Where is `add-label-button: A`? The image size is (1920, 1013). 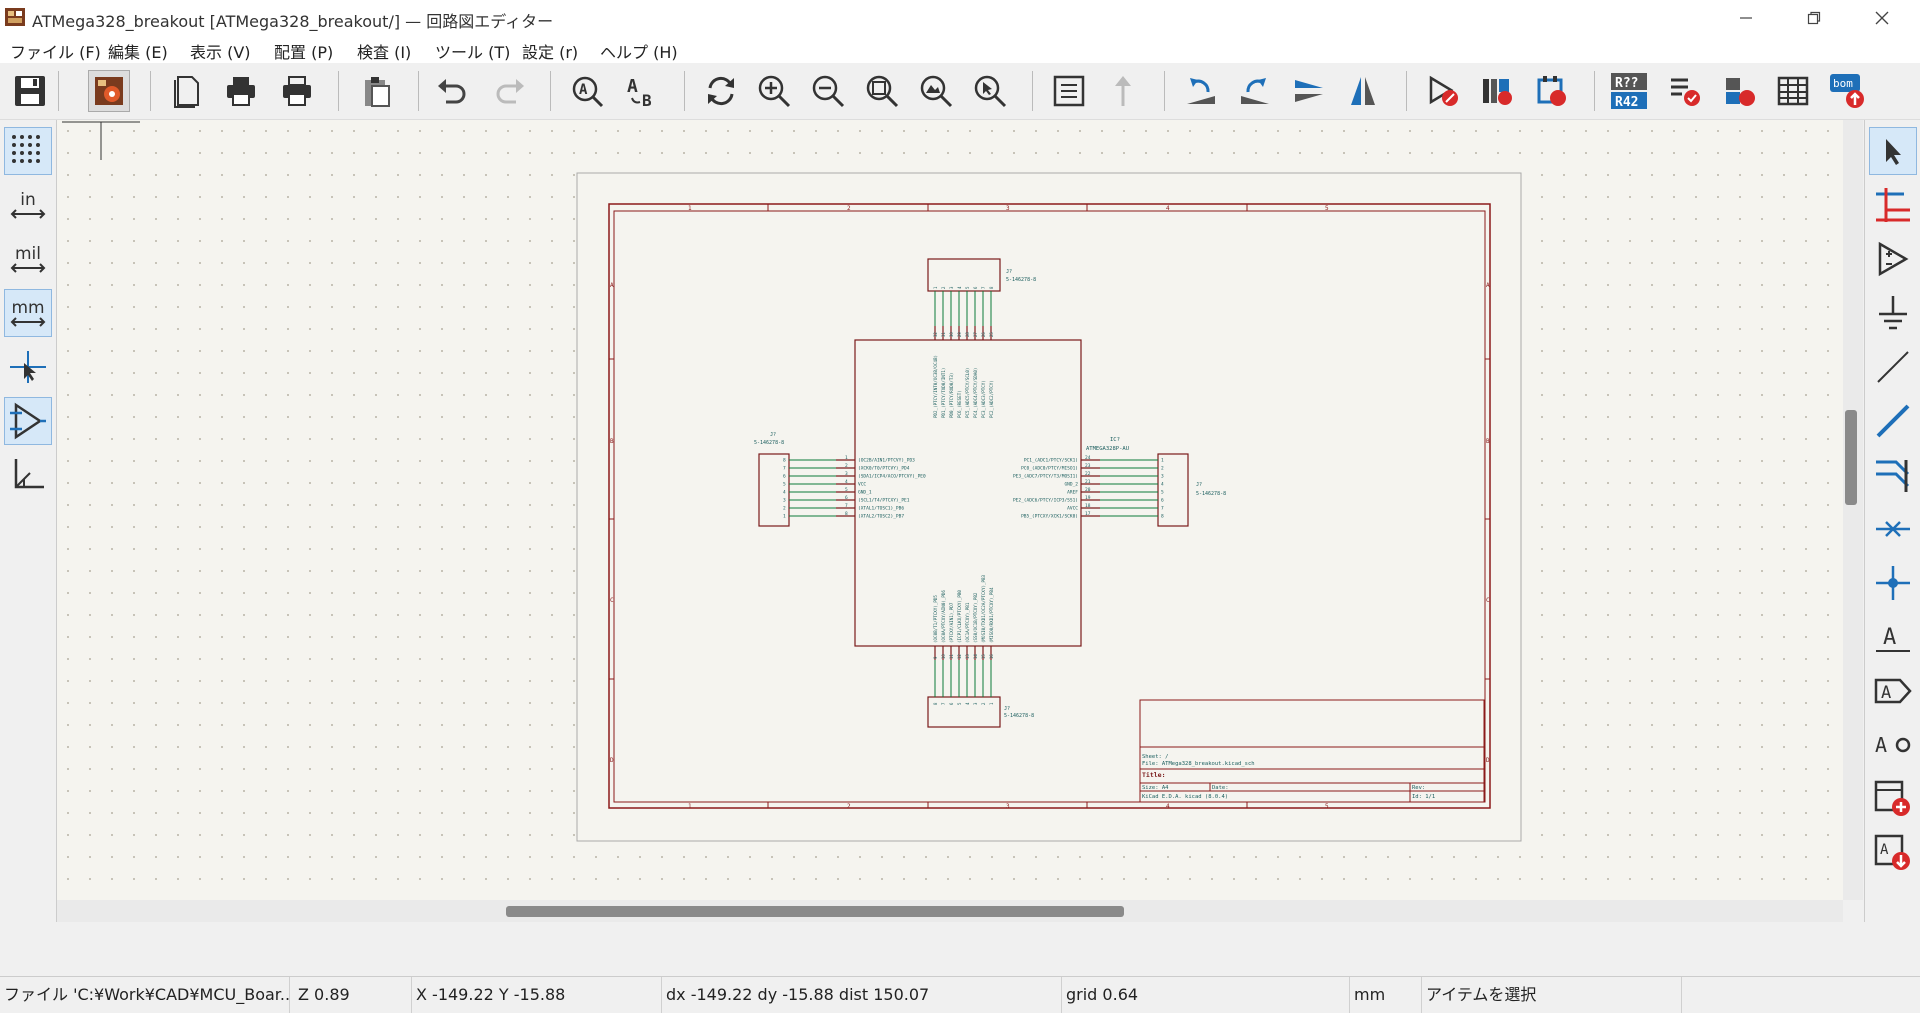
add-label-button: A is located at coordinates (1893, 637).